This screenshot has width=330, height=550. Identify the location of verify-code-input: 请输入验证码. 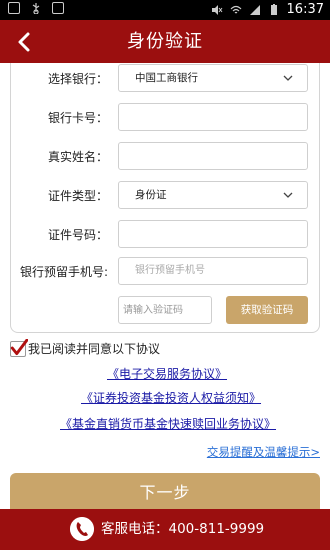
(165, 310).